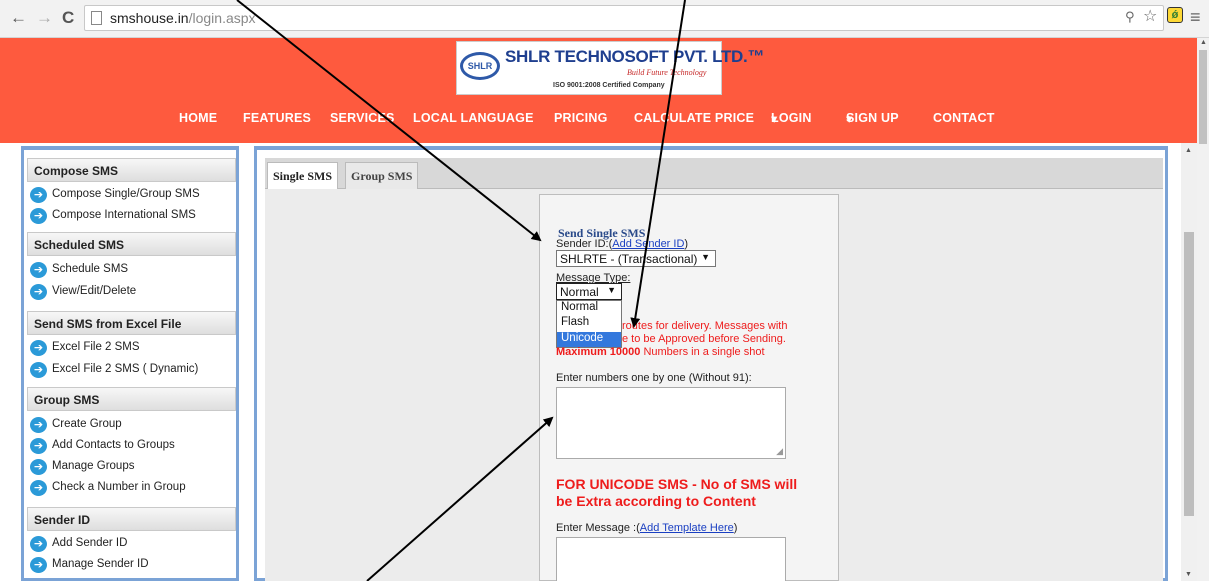 The height and width of the screenshot is (581, 1209). What do you see at coordinates (635, 56) in the screenshot?
I see `logo-company-name: SHLR TECHNOSOFT PVT. LTD.™` at bounding box center [635, 56].